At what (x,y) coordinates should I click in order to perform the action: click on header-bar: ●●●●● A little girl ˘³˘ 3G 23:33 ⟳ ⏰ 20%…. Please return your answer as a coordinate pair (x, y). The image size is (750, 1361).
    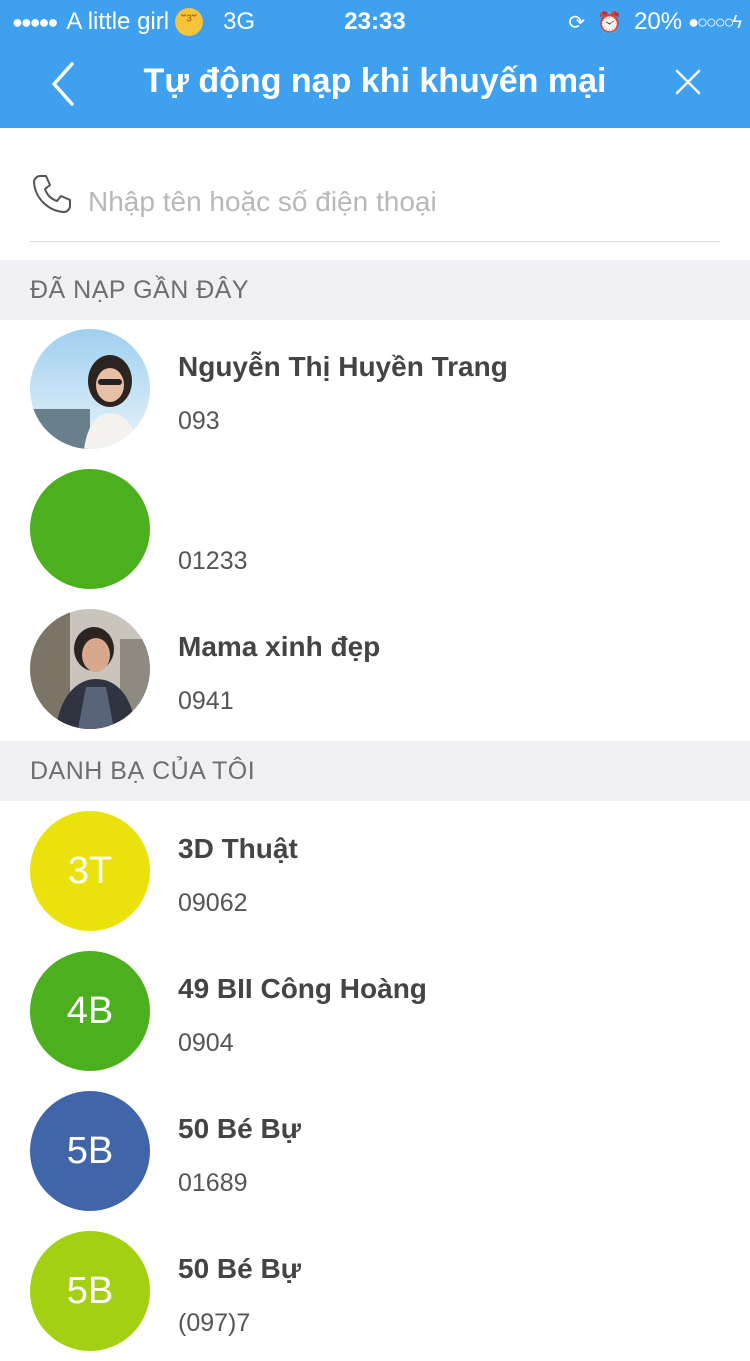
    Looking at the image, I should click on (375, 64).